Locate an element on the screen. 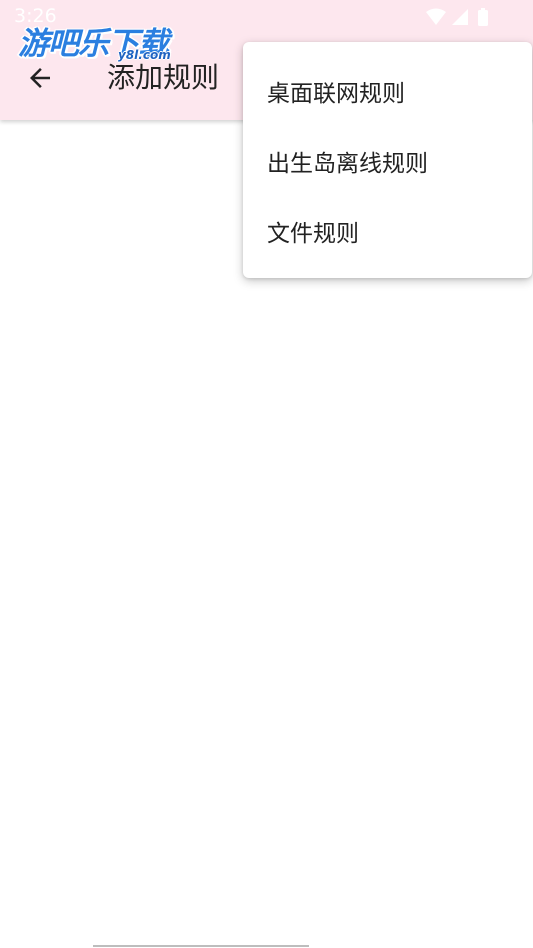 Image resolution: width=533 pixels, height=948 pixels. page-title: 添加规则 is located at coordinates (163, 77).